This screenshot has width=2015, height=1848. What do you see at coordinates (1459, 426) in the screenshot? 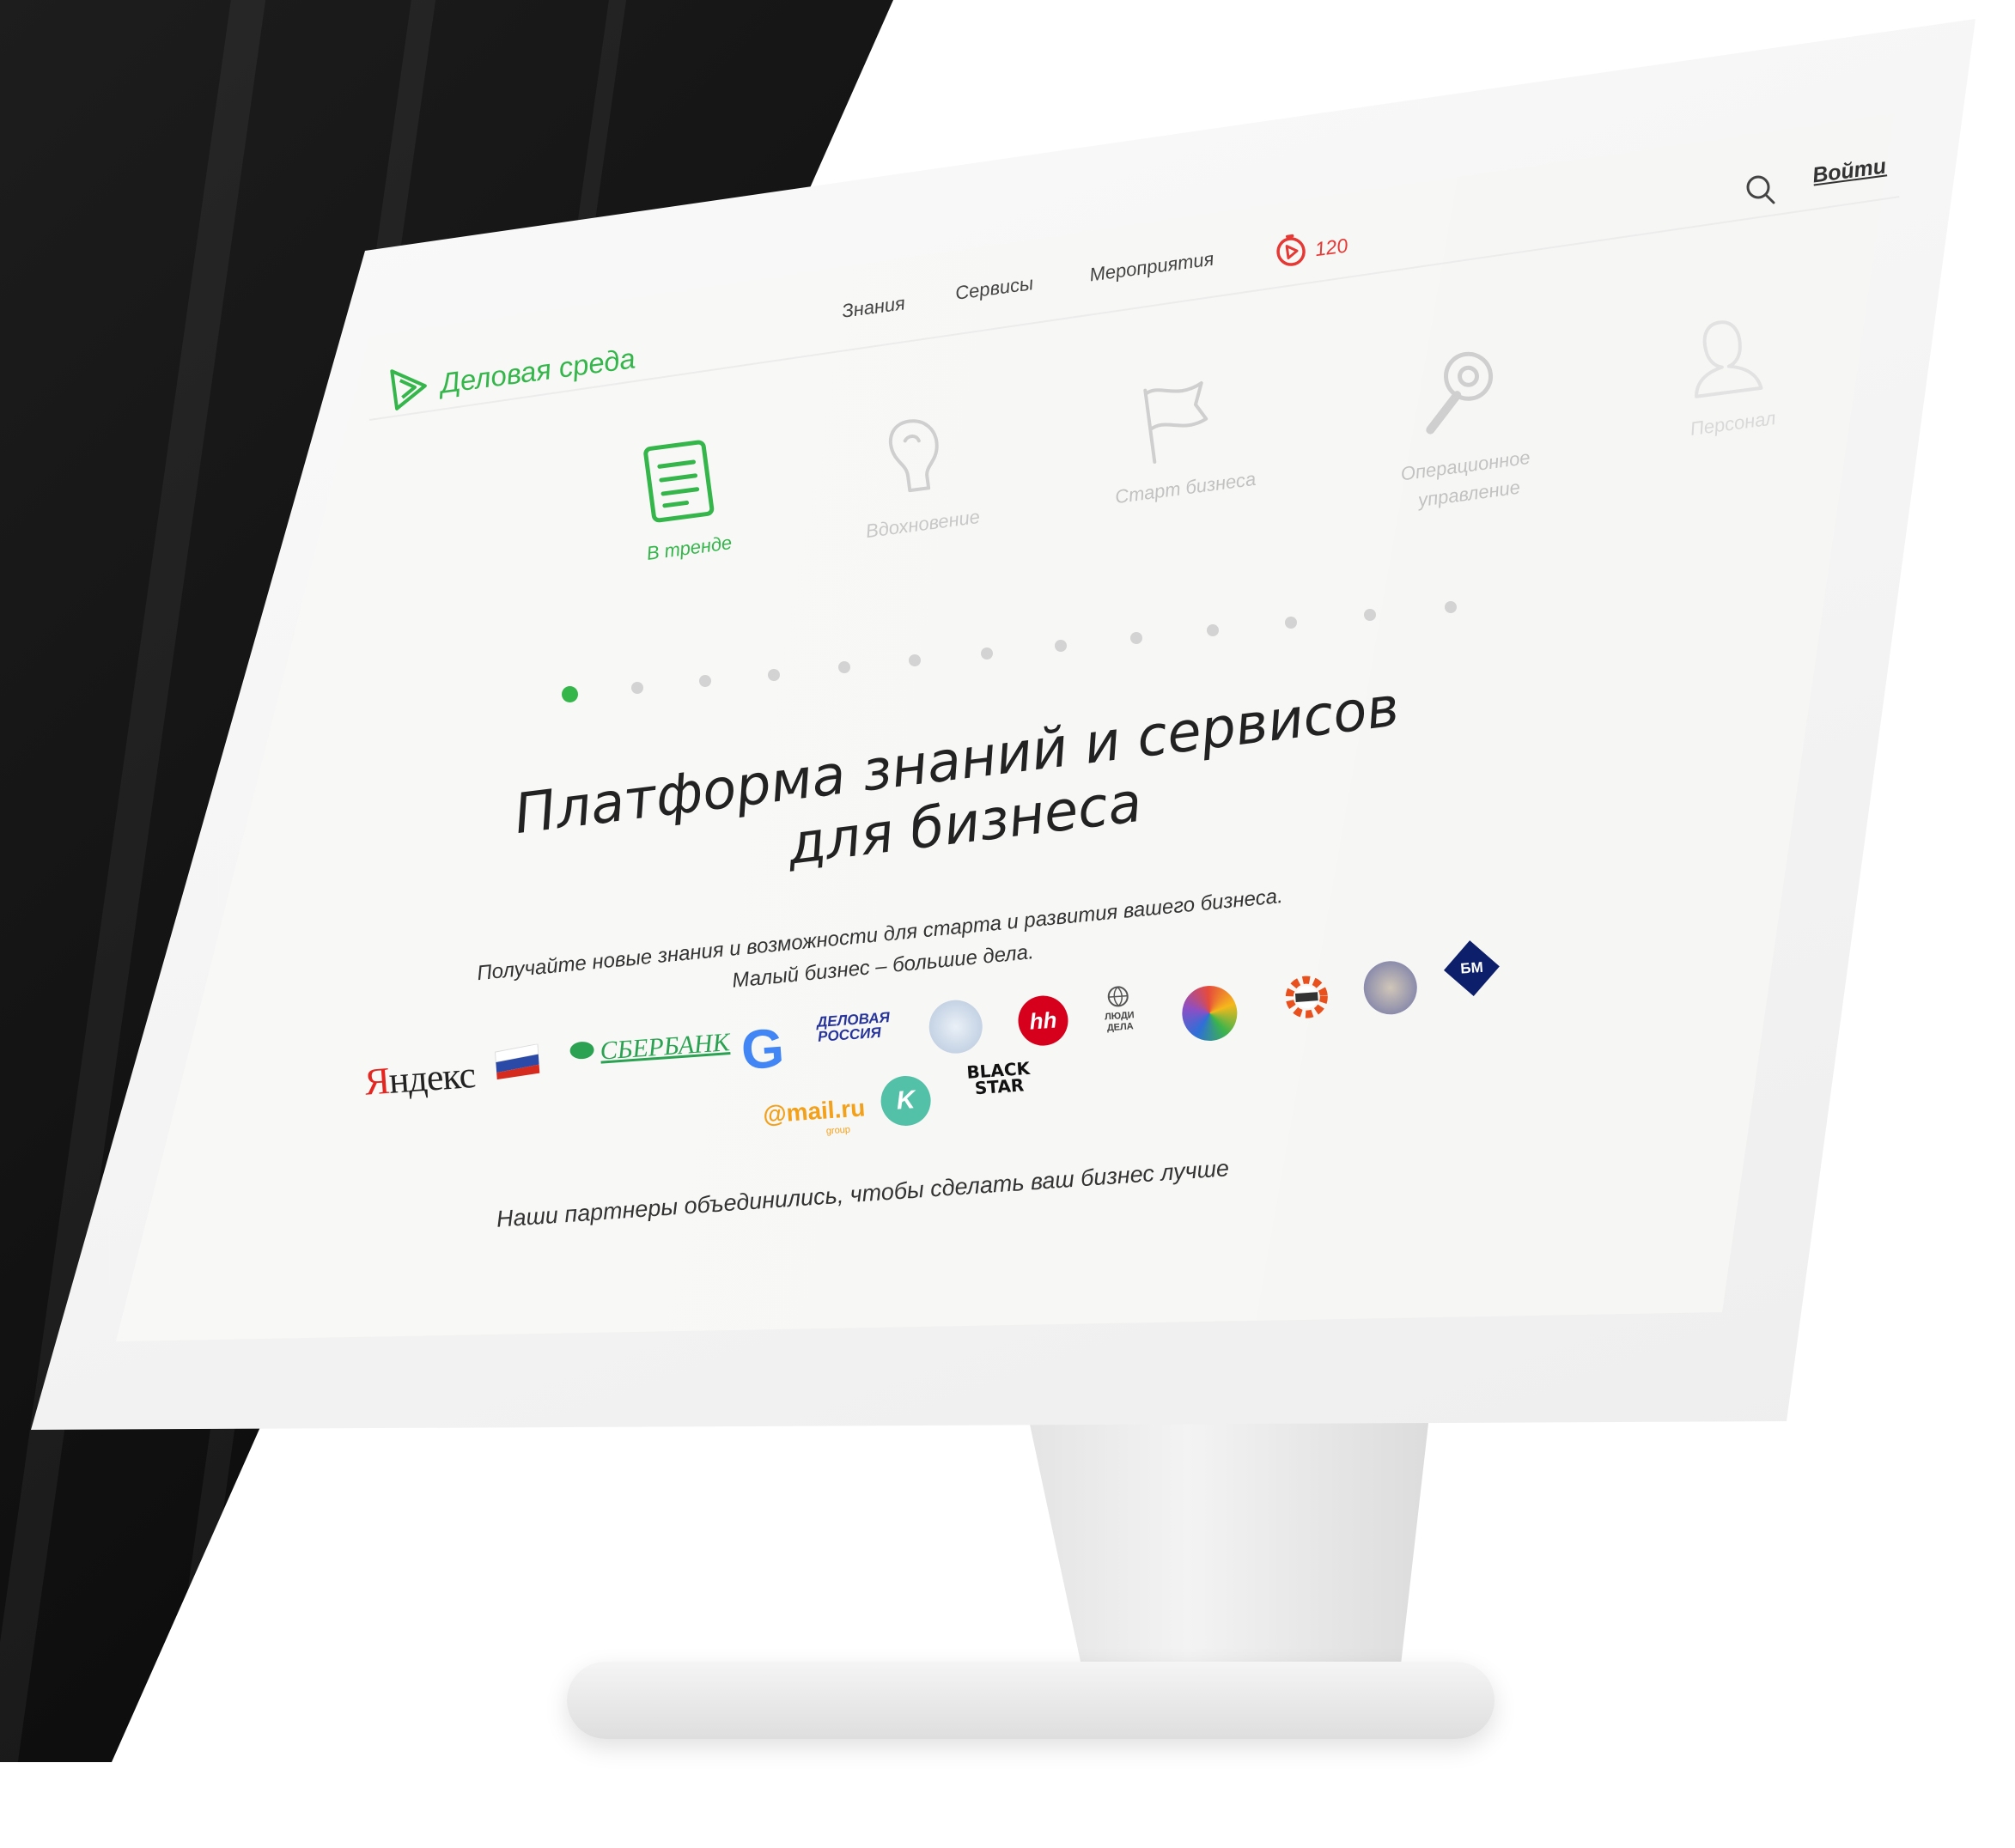
I see `category-operations: Операционное управление` at bounding box center [1459, 426].